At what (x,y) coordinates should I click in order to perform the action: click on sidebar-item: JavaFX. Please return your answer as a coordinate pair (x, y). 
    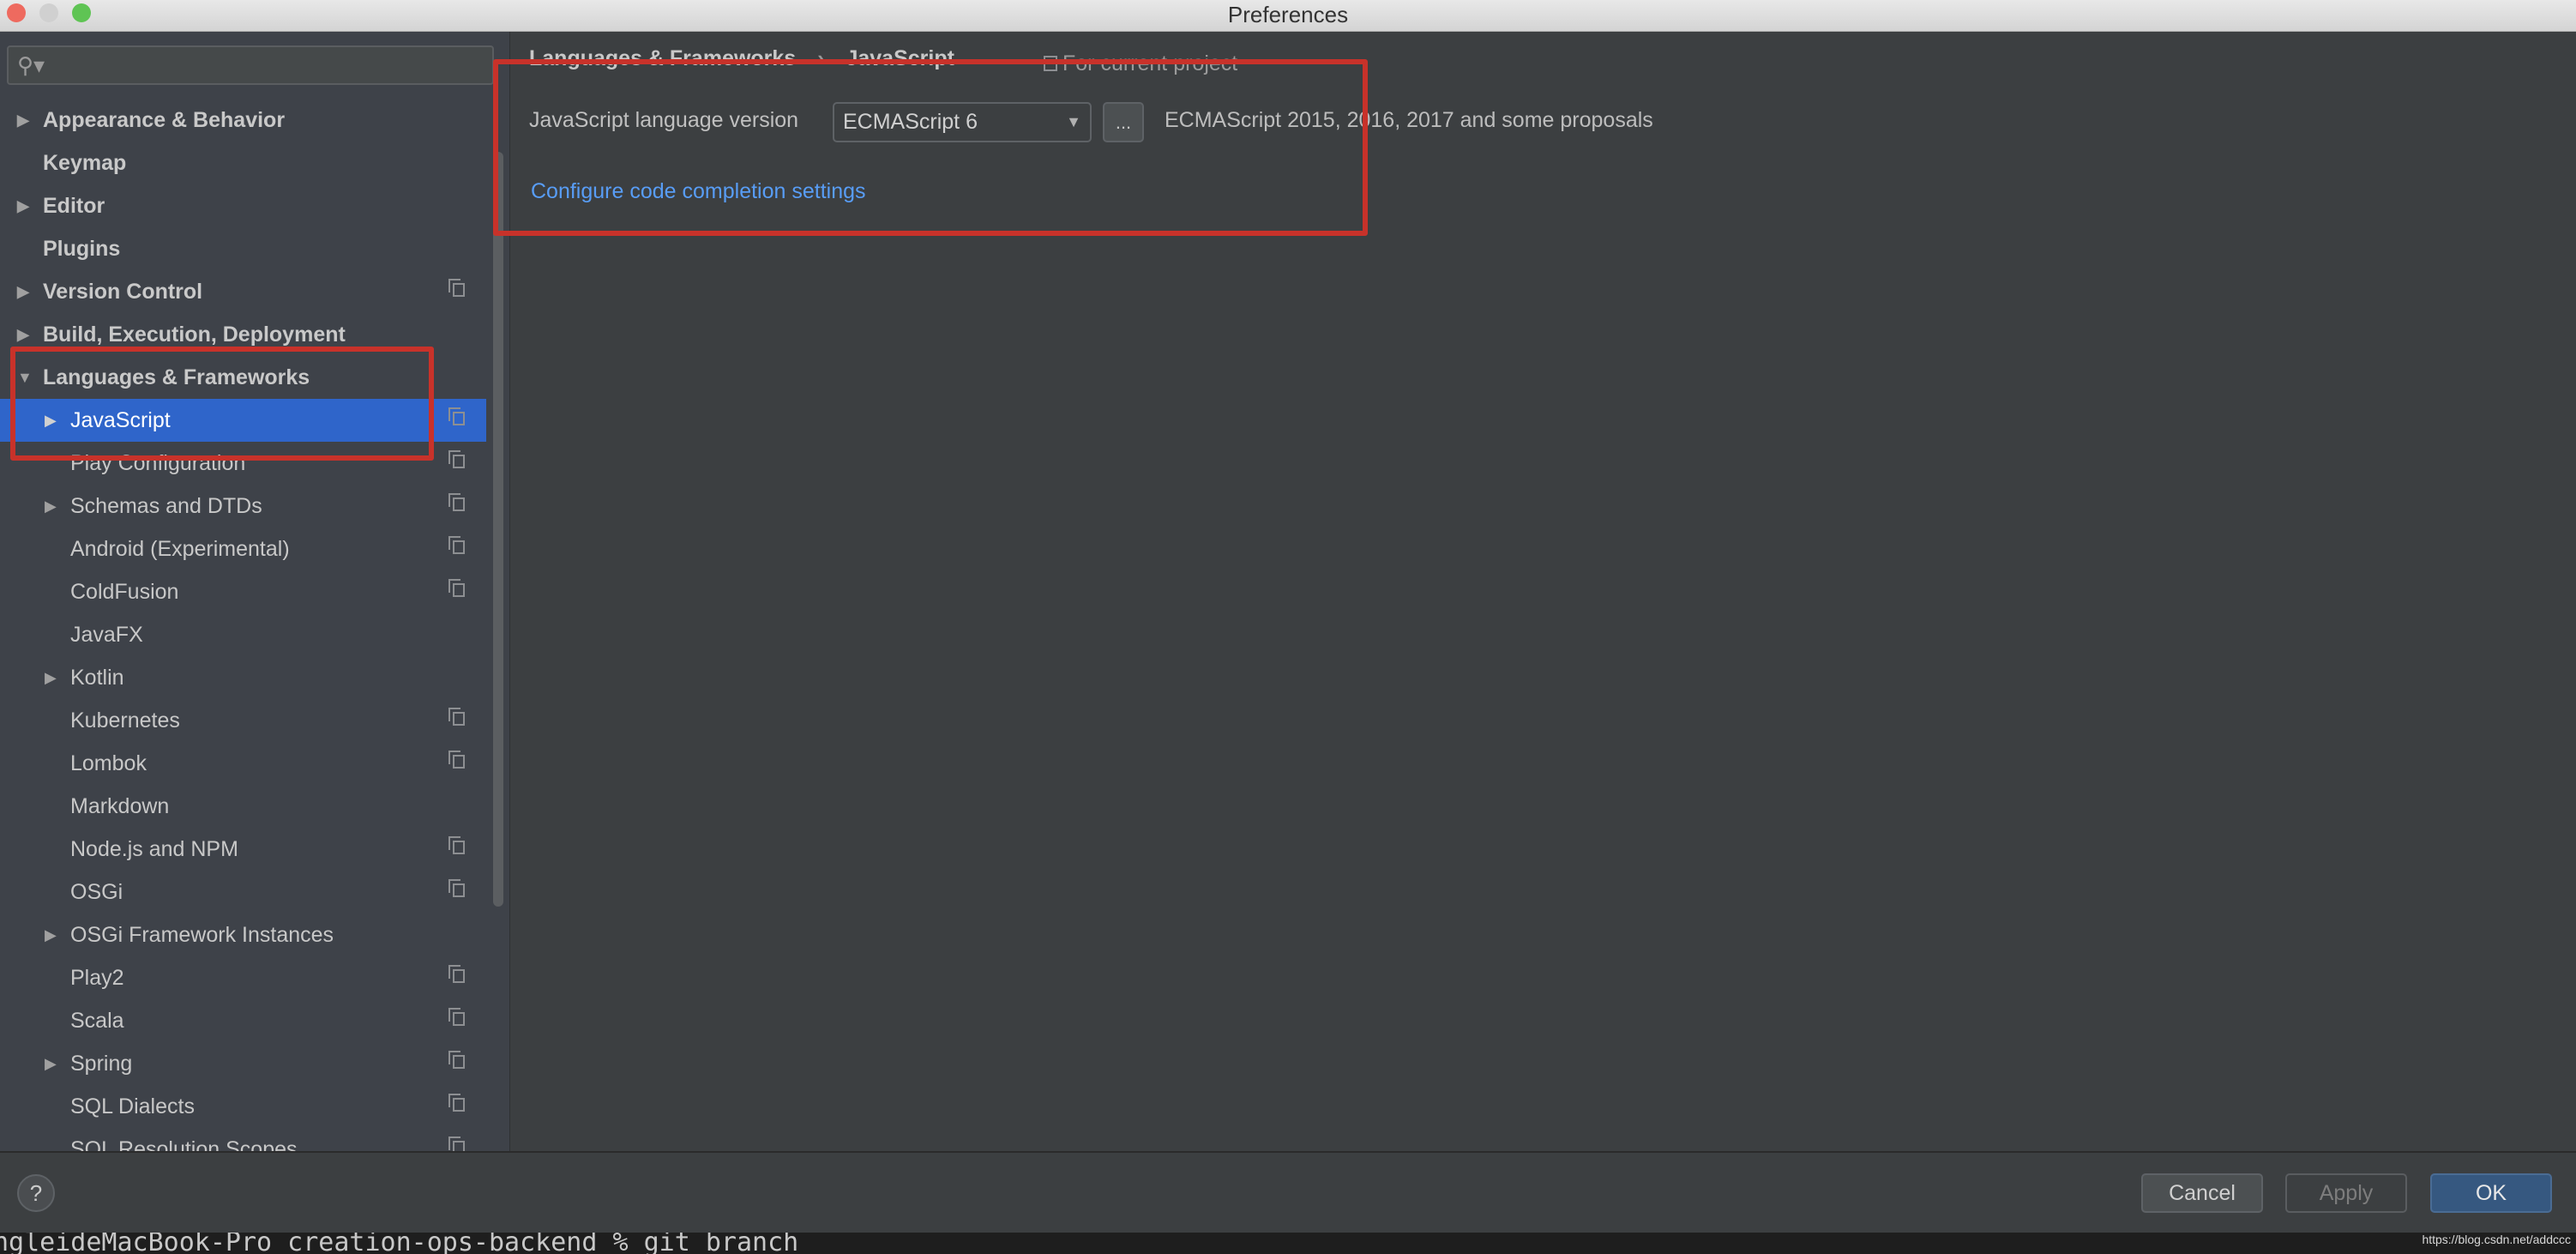
    Looking at the image, I should click on (243, 634).